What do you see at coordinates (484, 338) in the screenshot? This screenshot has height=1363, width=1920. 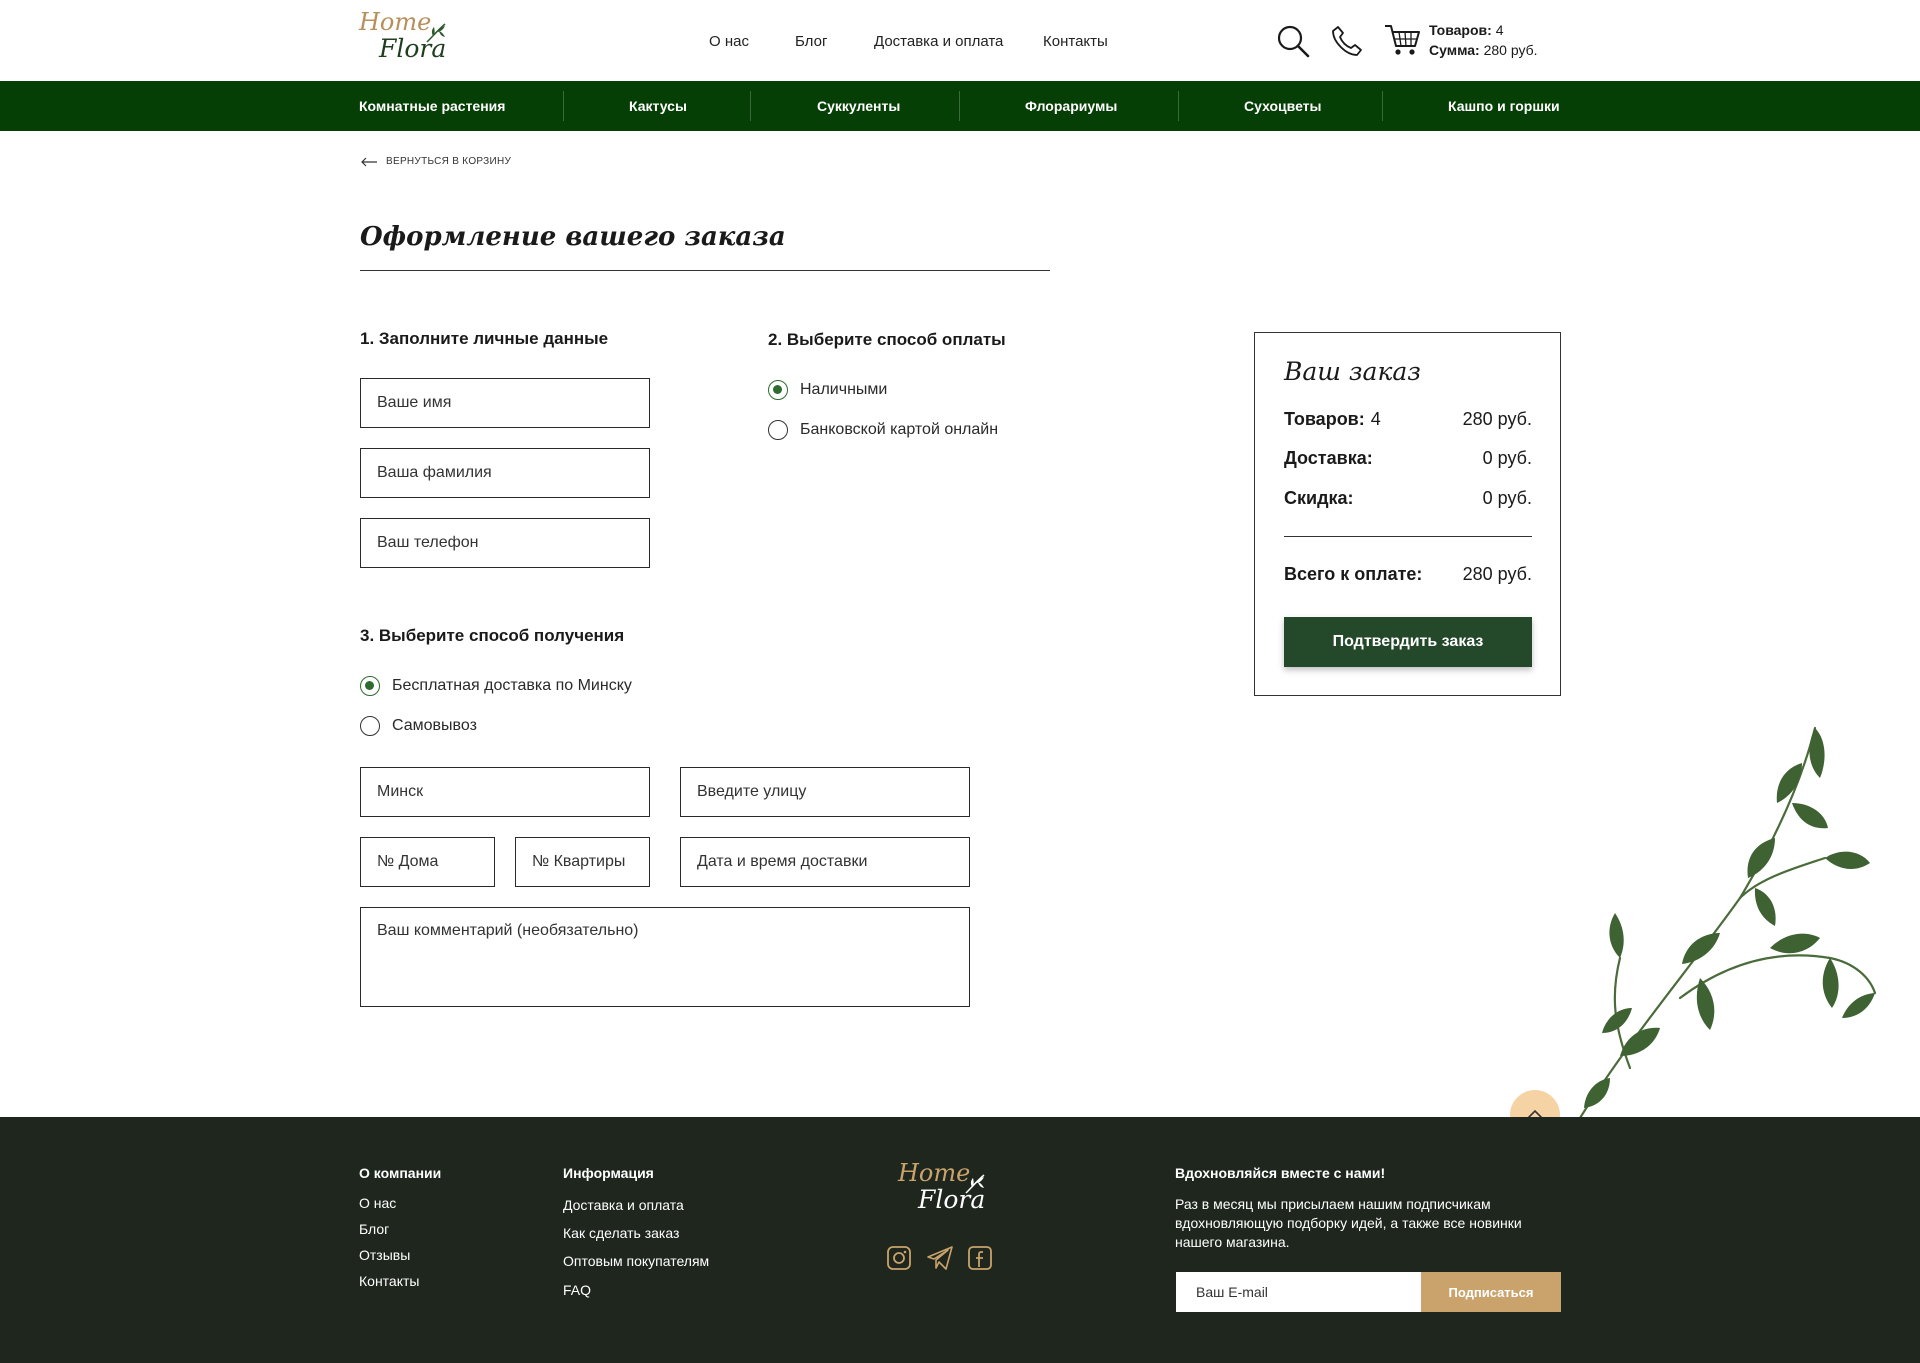 I see `personal-heading: 1. Заполните личные данные` at bounding box center [484, 338].